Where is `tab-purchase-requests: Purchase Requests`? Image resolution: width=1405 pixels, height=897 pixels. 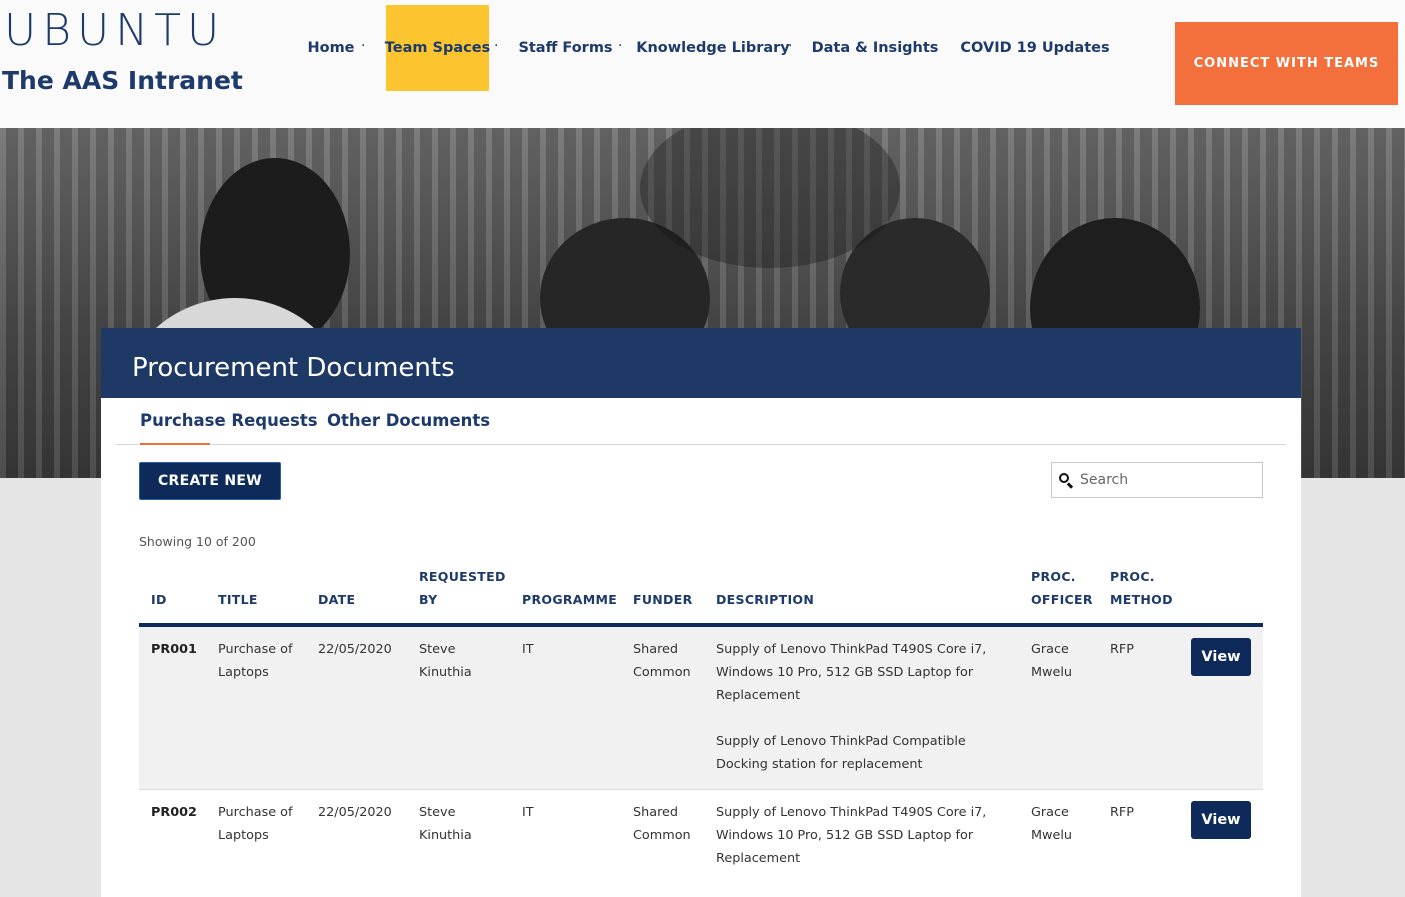 tab-purchase-requests: Purchase Requests is located at coordinates (229, 420).